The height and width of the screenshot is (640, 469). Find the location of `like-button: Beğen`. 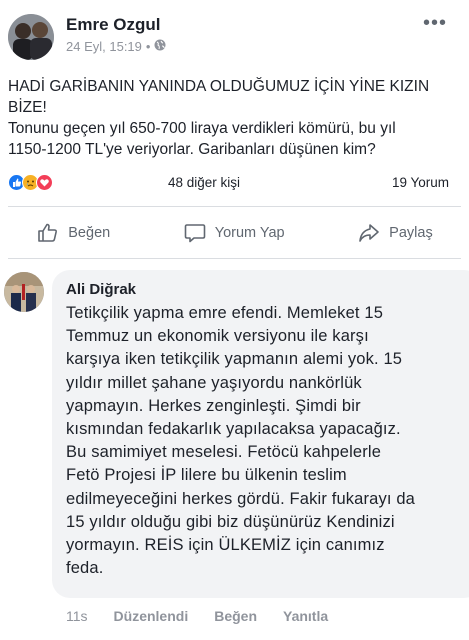

like-button: Beğen is located at coordinates (73, 233).